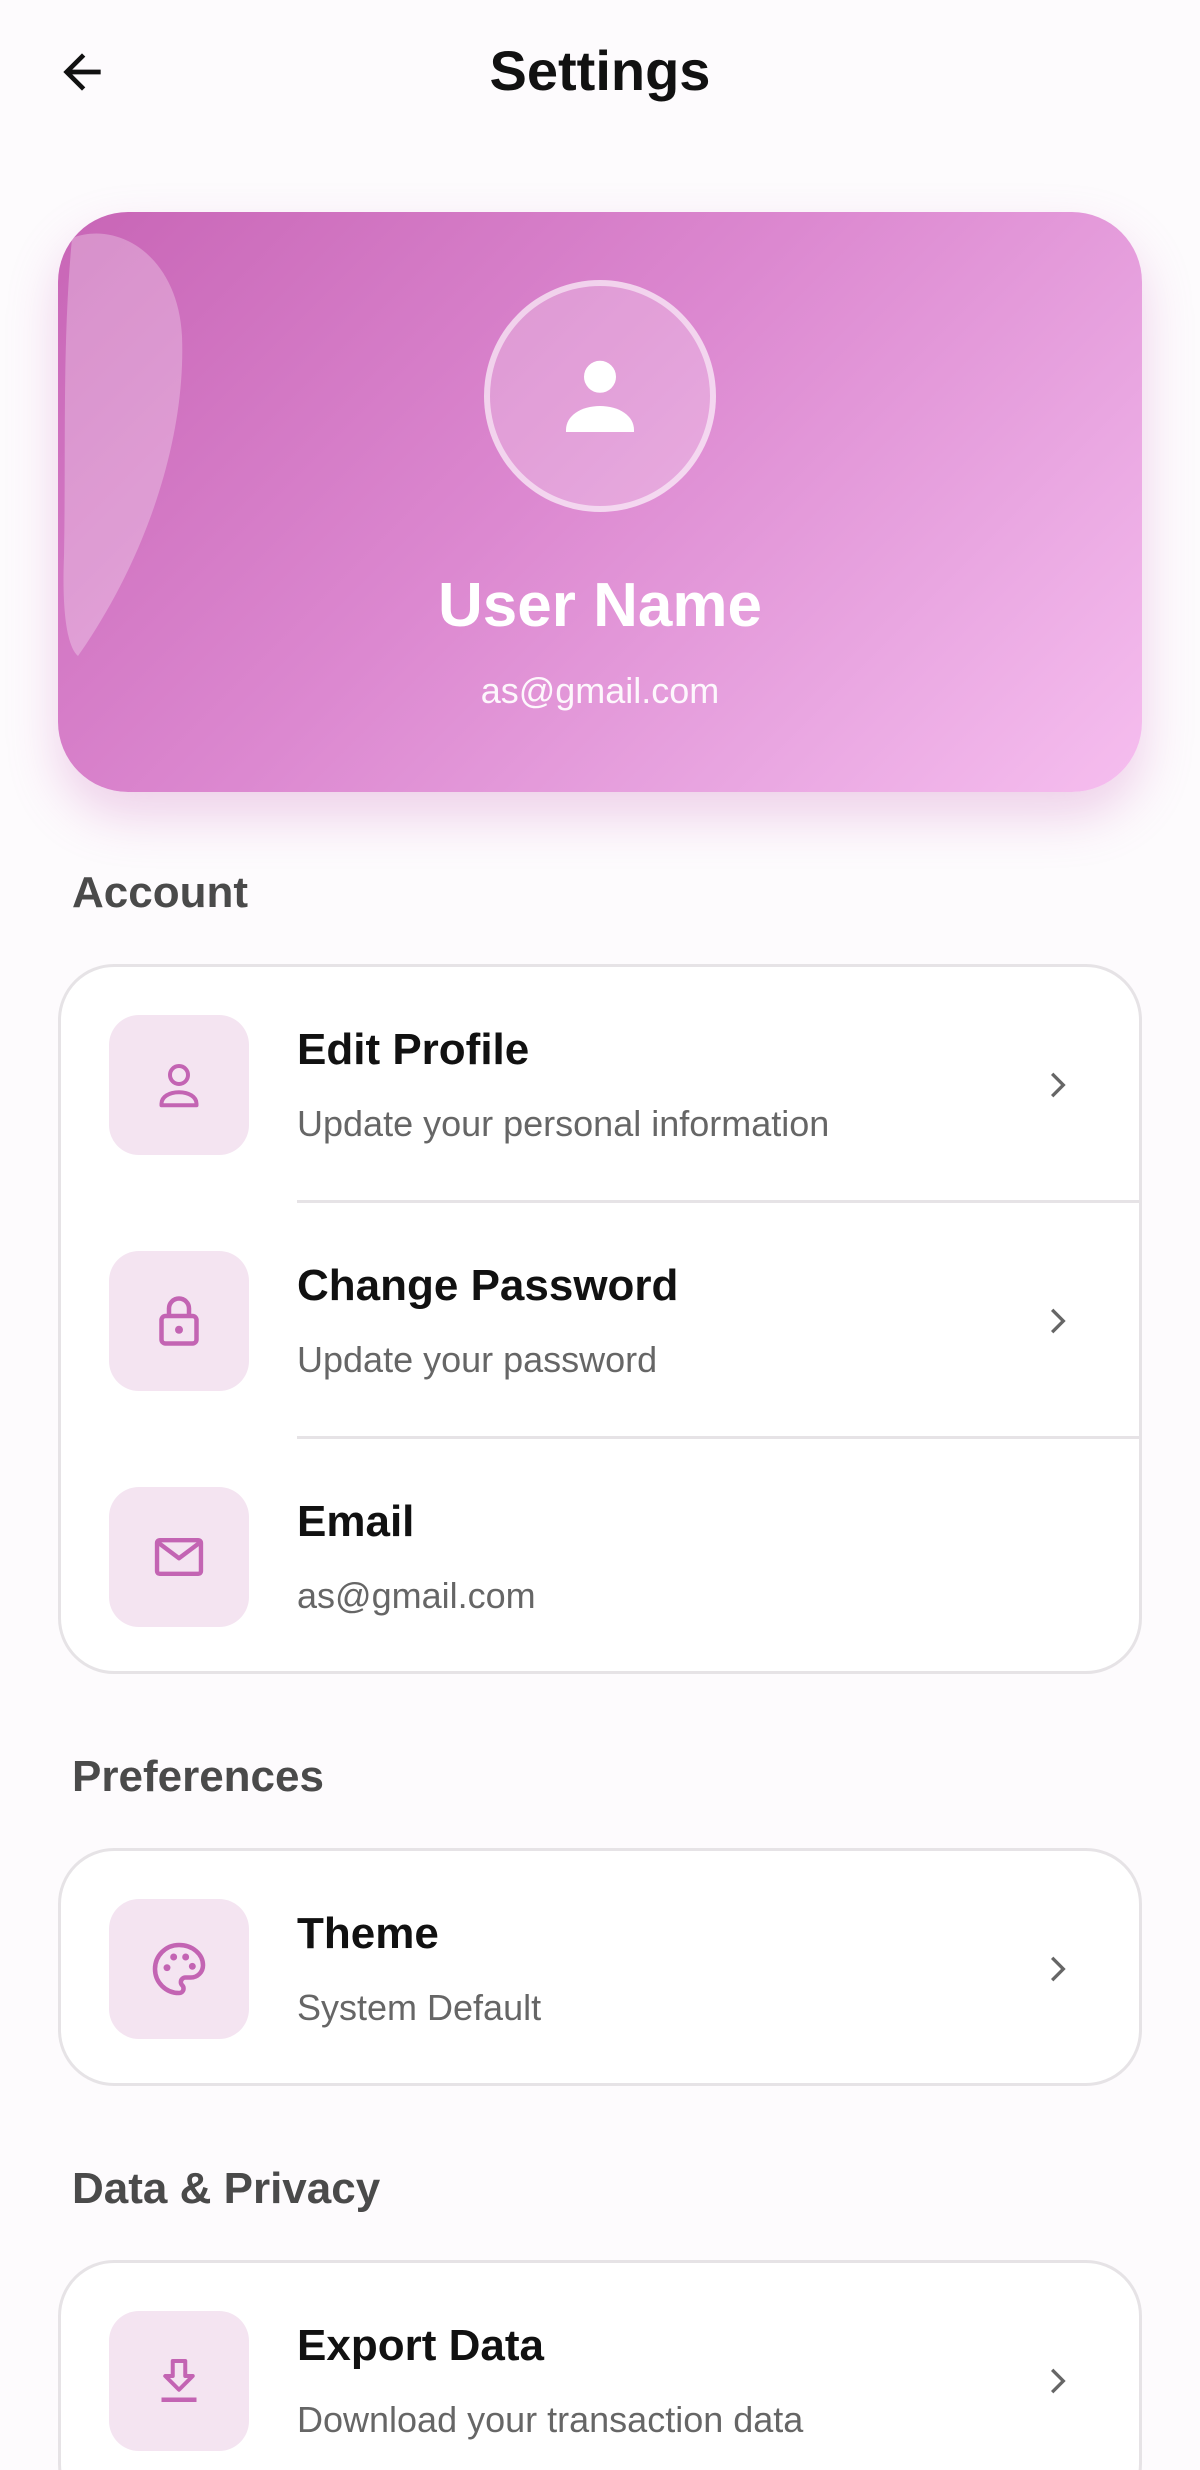  I want to click on change-password-row: Change Password Update your password, so click(600, 1321).